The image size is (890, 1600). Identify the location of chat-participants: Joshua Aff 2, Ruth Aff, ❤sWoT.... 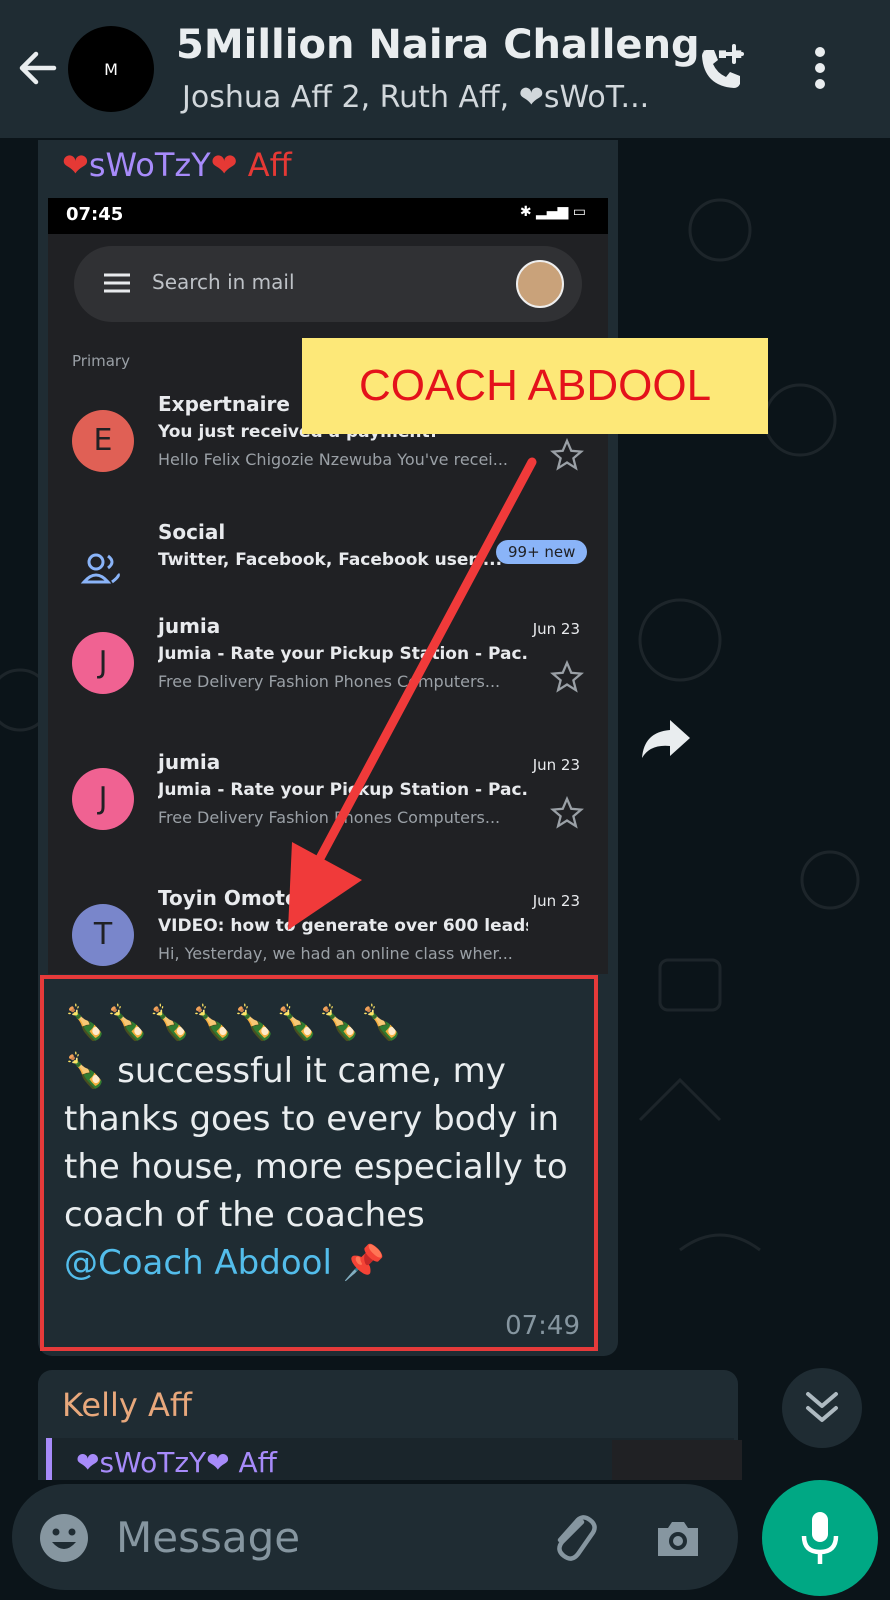
(432, 97).